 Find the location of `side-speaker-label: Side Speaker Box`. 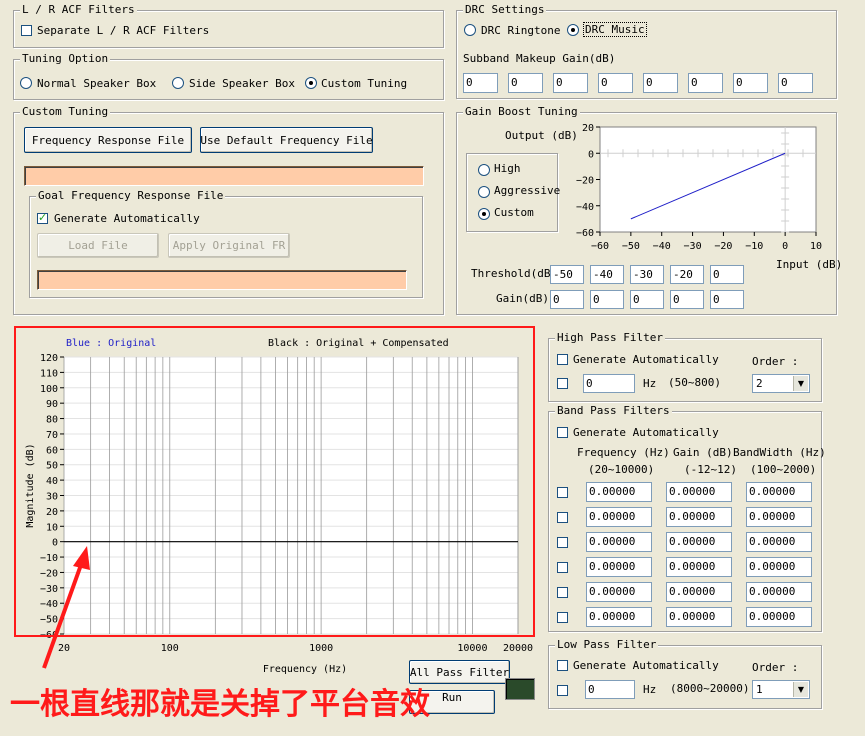

side-speaker-label: Side Speaker Box is located at coordinates (242, 83).